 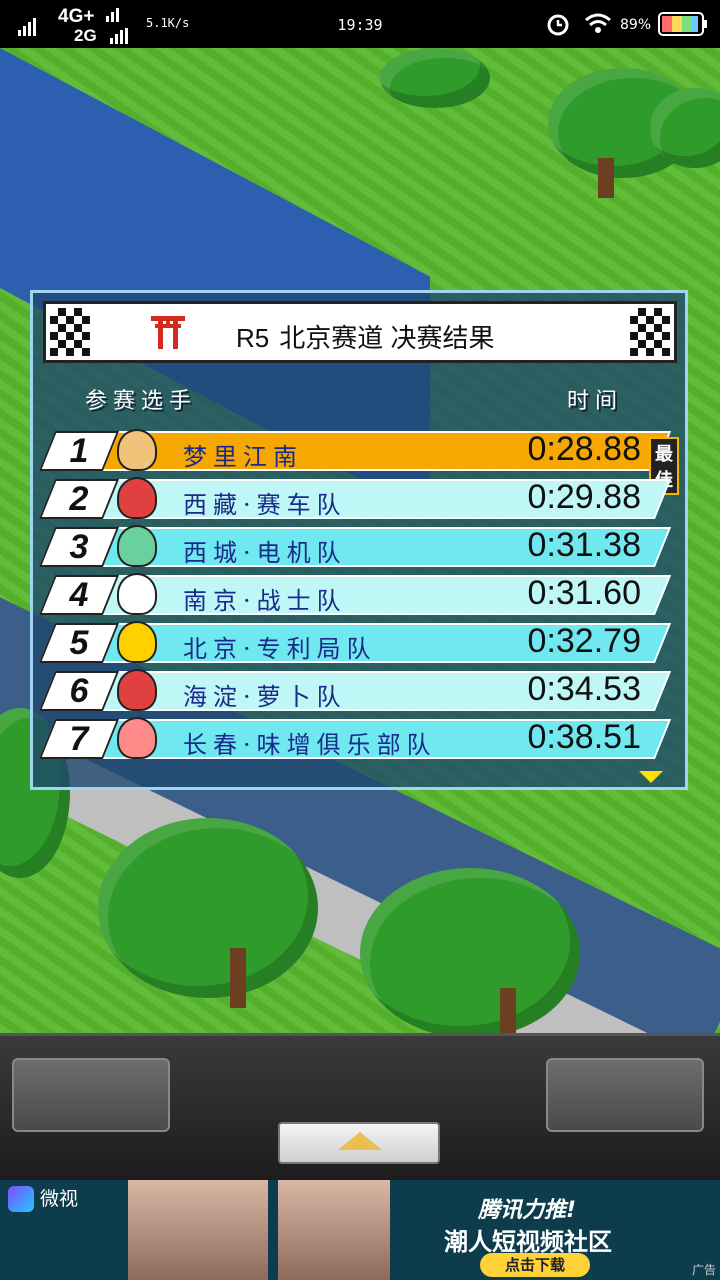 I want to click on result-row: 5 北京·专利局队 0:32.79, so click(x=355, y=643).